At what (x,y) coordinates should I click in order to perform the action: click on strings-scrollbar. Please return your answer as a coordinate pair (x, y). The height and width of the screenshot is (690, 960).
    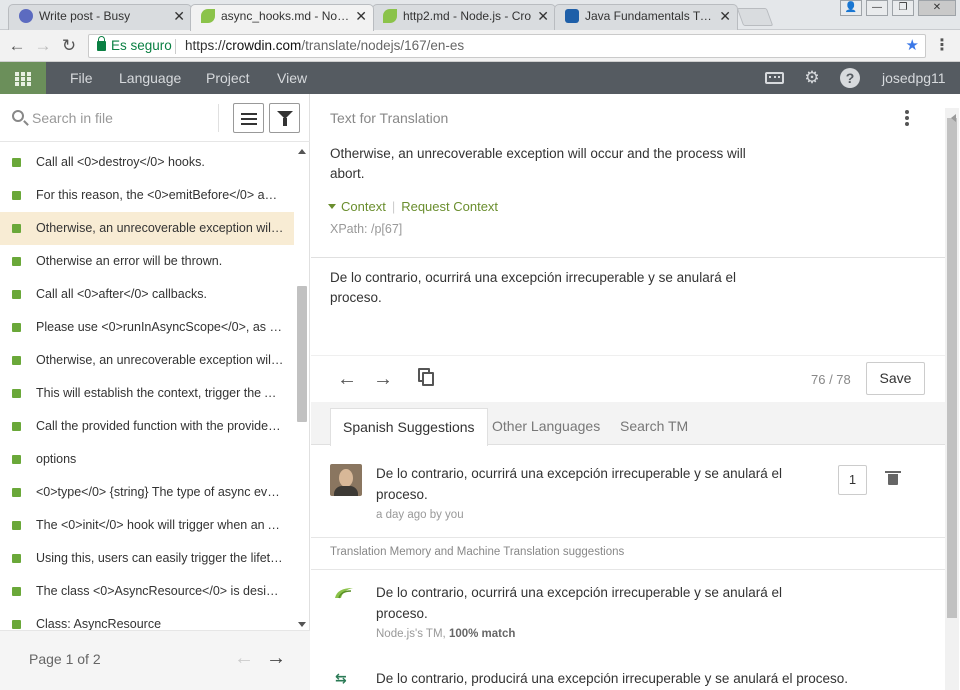
    Looking at the image, I should click on (302, 388).